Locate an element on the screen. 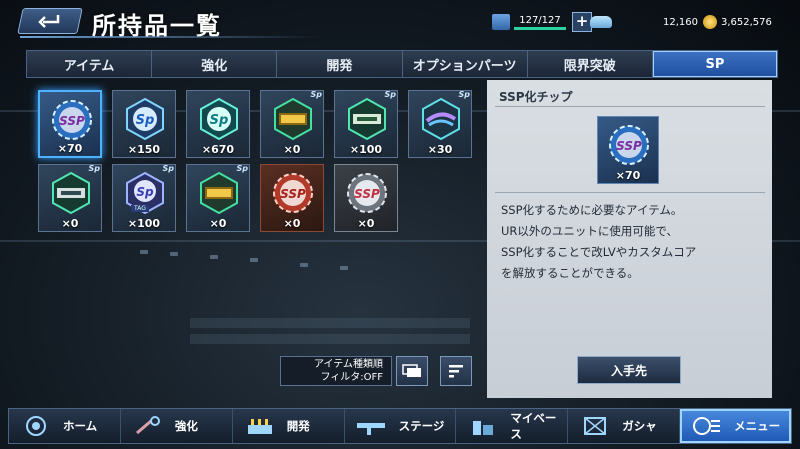 The height and width of the screenshot is (449, 800). nav-label: メニュー is located at coordinates (757, 426).